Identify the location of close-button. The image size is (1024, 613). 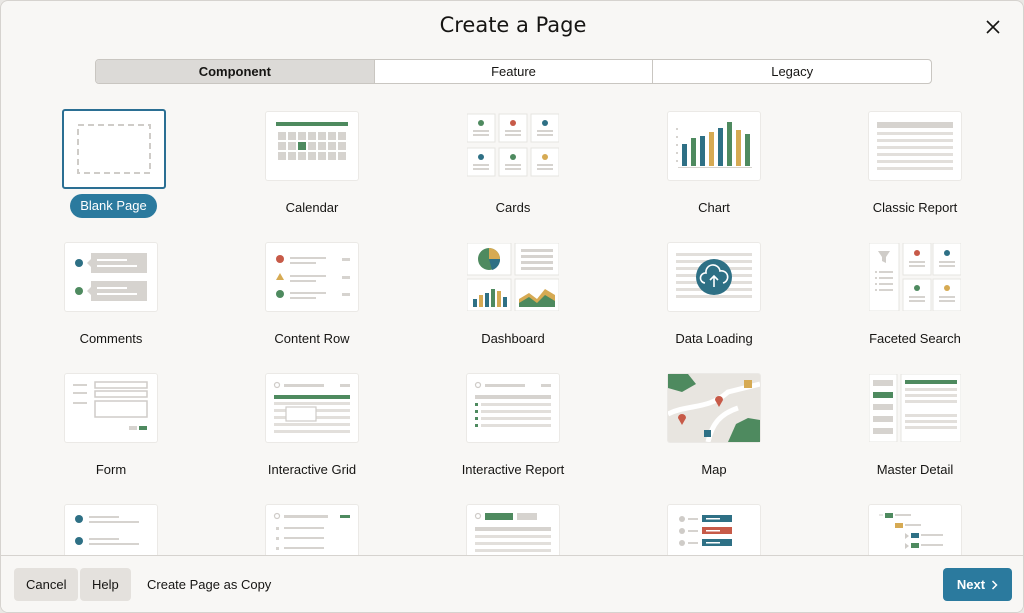
(993, 27).